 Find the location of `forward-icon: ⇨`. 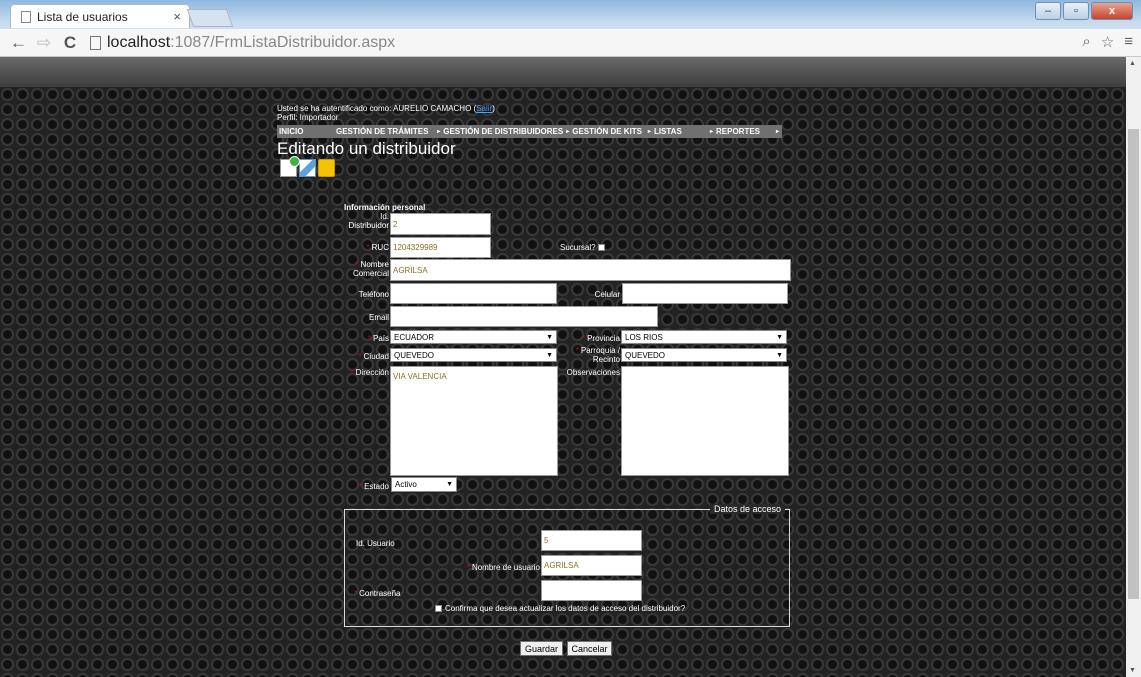

forward-icon: ⇨ is located at coordinates (44, 43).